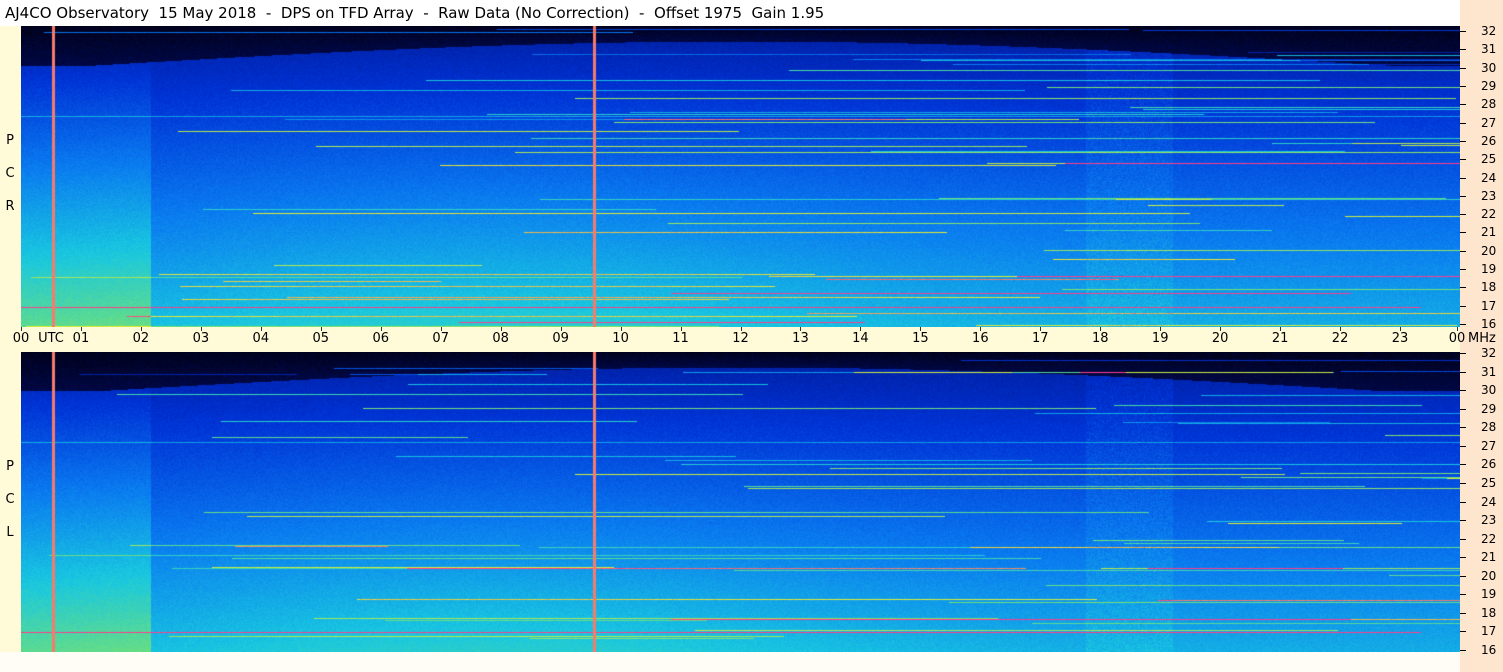 This screenshot has width=1503, height=672. Describe the element at coordinates (1489, 104) in the screenshot. I see `frequency-label: 28` at that location.